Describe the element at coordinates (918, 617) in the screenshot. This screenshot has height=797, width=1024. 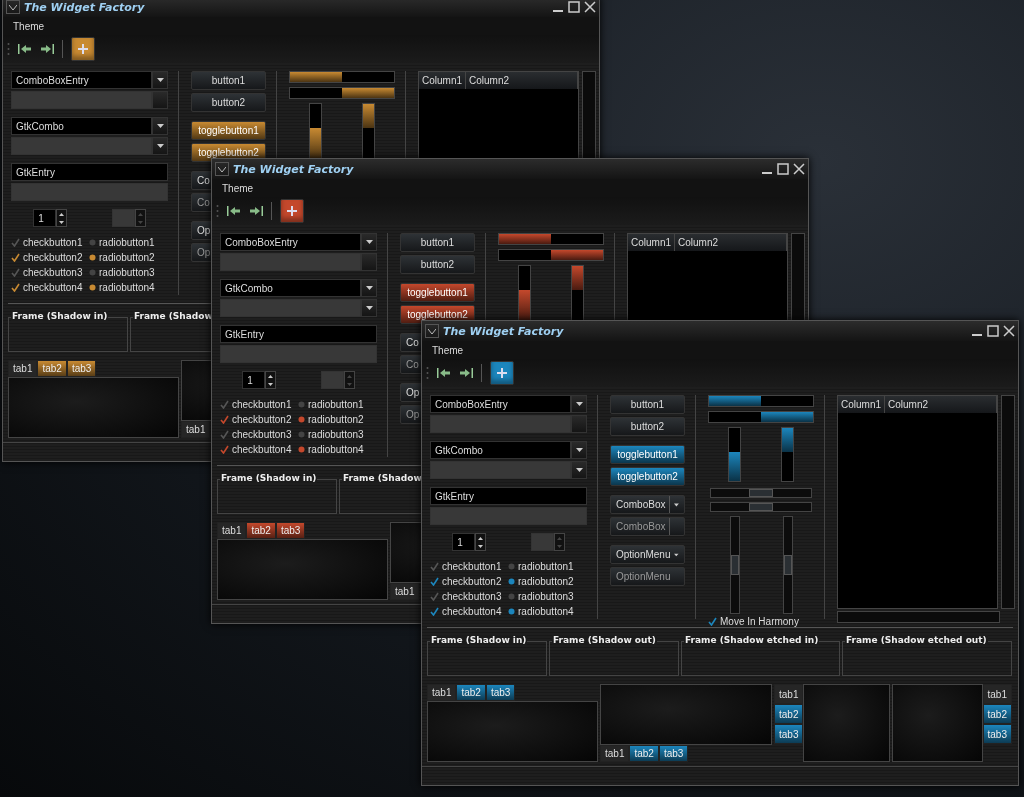
I see `horizontal-scrollbar` at that location.